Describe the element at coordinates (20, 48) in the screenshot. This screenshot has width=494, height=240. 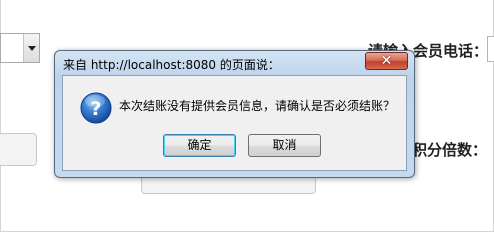
I see `member-select` at that location.